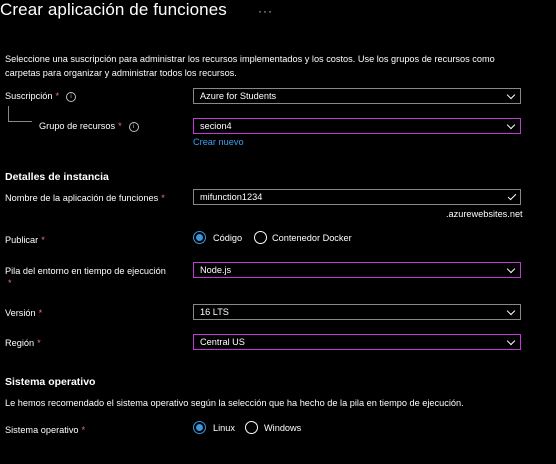  What do you see at coordinates (224, 428) in the screenshot?
I see `os-linux-label: Linux` at bounding box center [224, 428].